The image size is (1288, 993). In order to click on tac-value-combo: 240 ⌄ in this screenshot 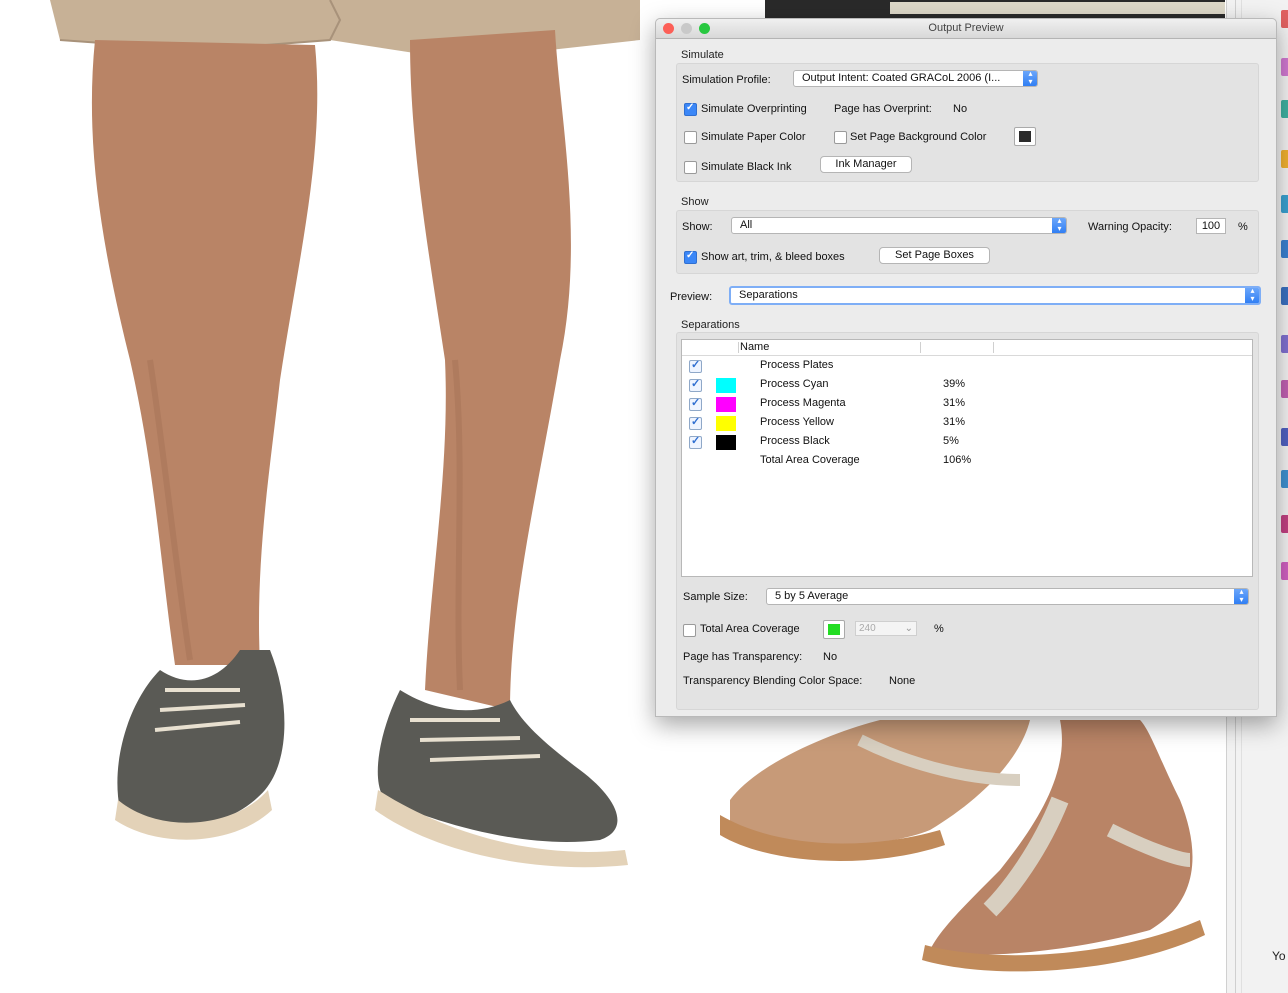, I will do `click(886, 628)`.